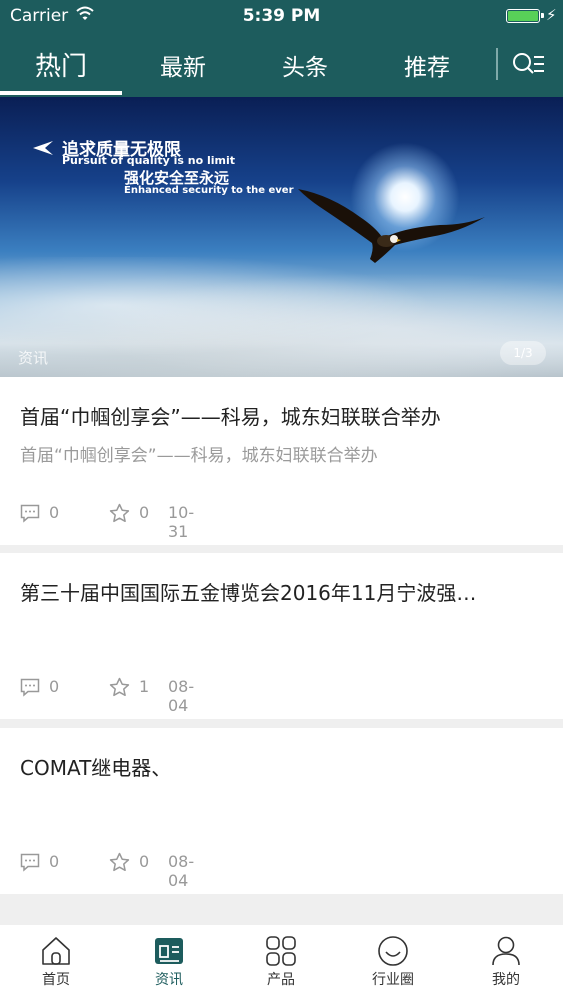  What do you see at coordinates (144, 686) in the screenshot?
I see `star-count: 1` at bounding box center [144, 686].